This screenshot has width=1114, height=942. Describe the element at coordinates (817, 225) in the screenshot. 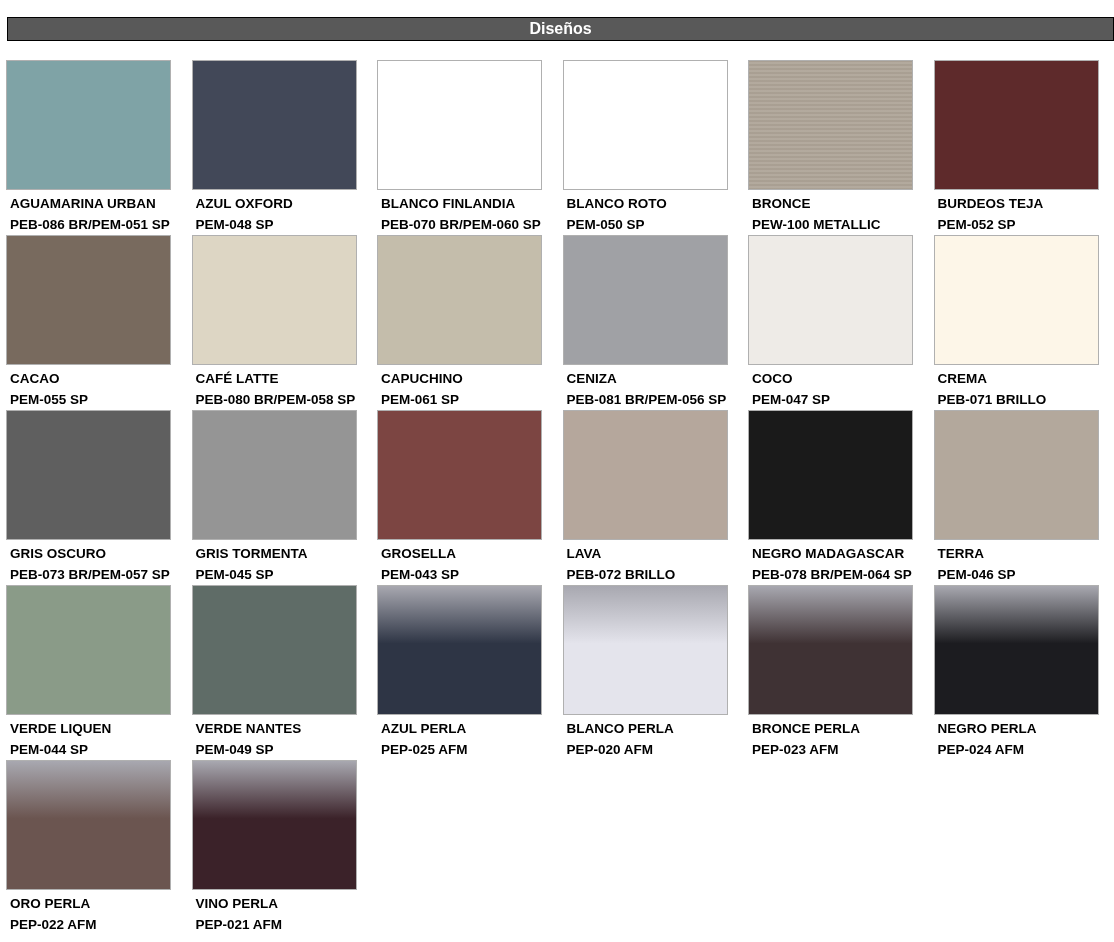

I see `swatch-code: PEW-100 METALLIC` at that location.